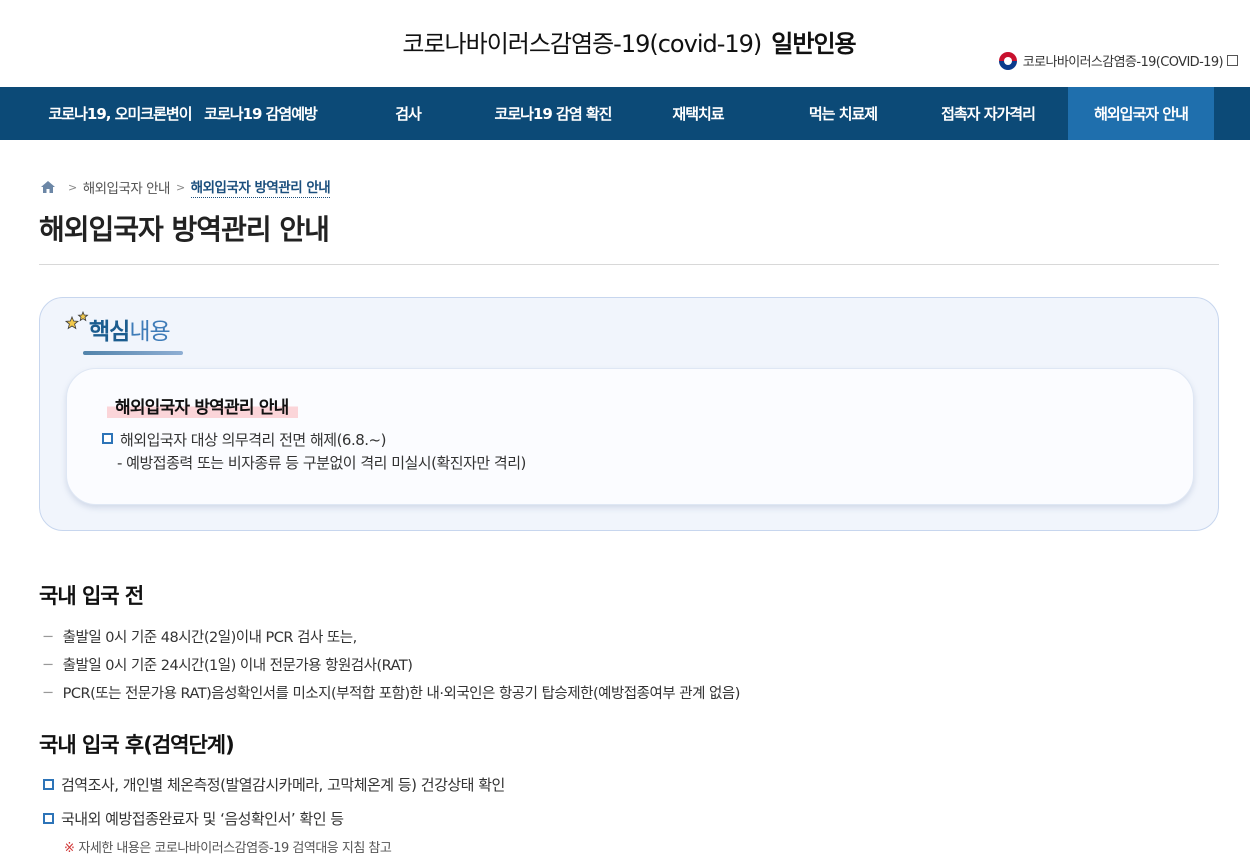  I want to click on nav-item-prevention: 코로나19 감염예방, so click(260, 113).